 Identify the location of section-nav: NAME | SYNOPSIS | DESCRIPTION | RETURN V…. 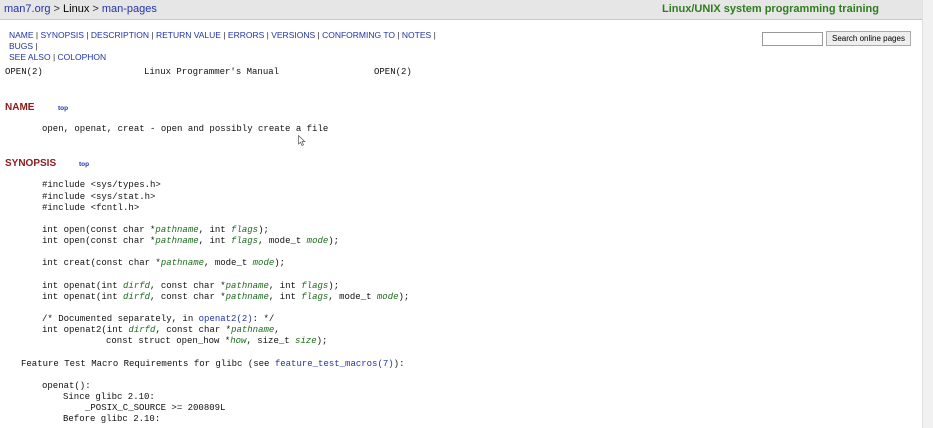
(222, 46).